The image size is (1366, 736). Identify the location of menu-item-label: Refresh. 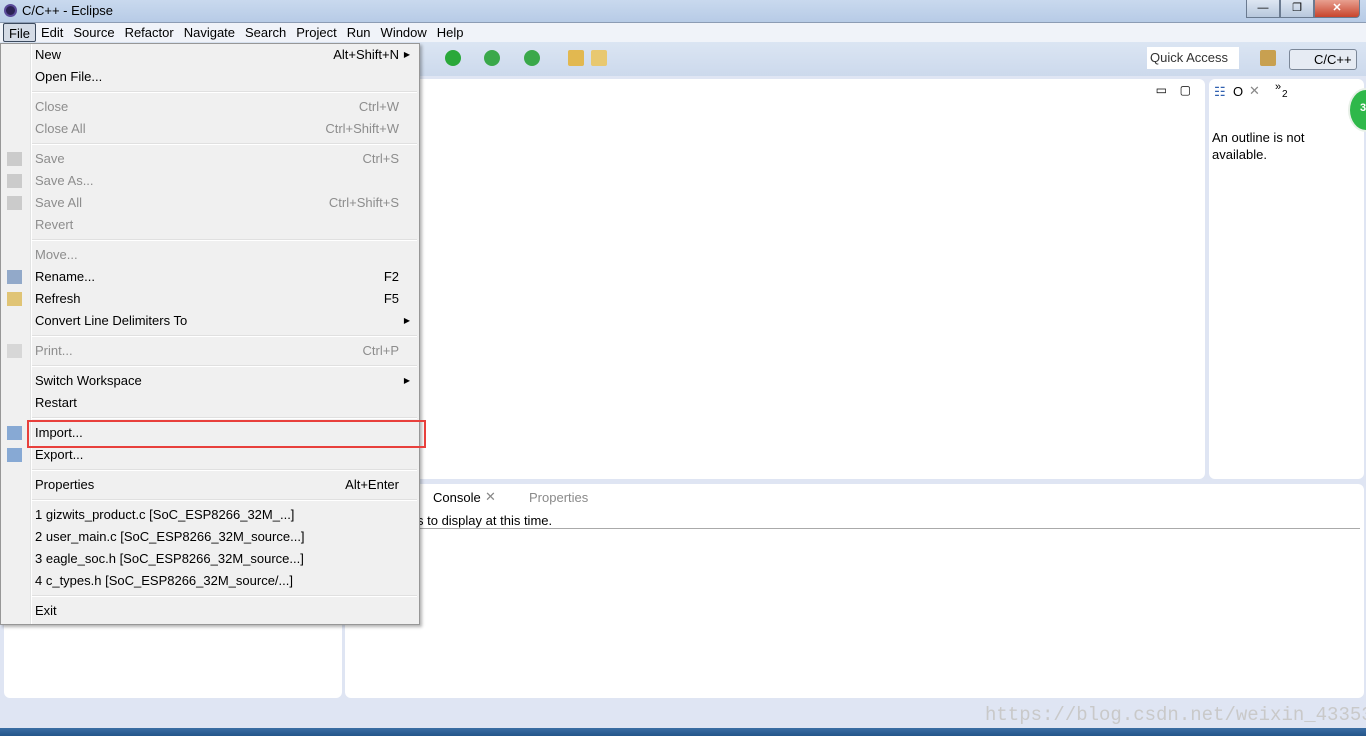
(58, 298).